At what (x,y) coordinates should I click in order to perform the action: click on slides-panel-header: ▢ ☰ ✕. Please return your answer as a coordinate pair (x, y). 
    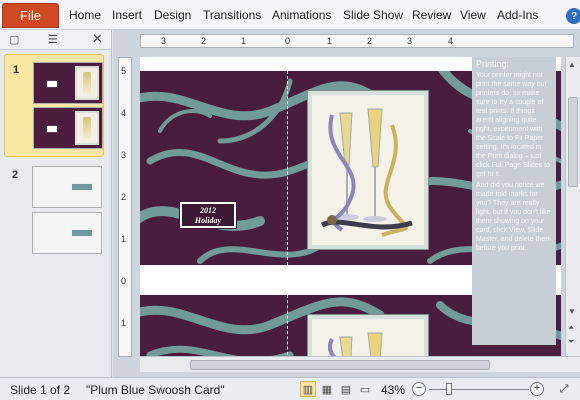
    Looking at the image, I should click on (55, 40).